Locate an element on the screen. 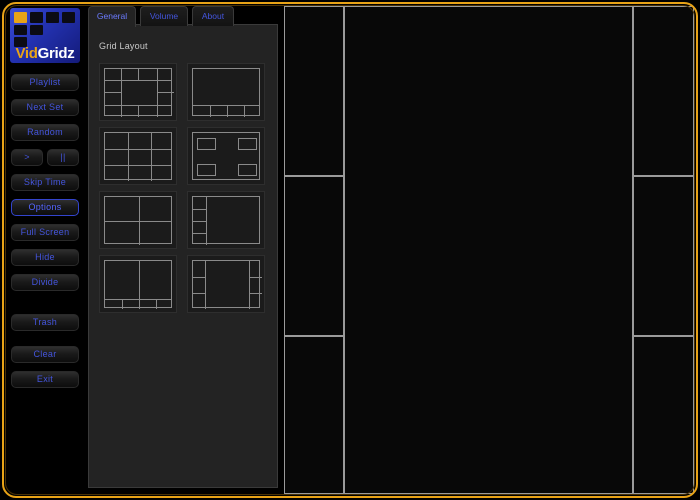  layout-preset-two-top-strip-bottom is located at coordinates (138, 284).